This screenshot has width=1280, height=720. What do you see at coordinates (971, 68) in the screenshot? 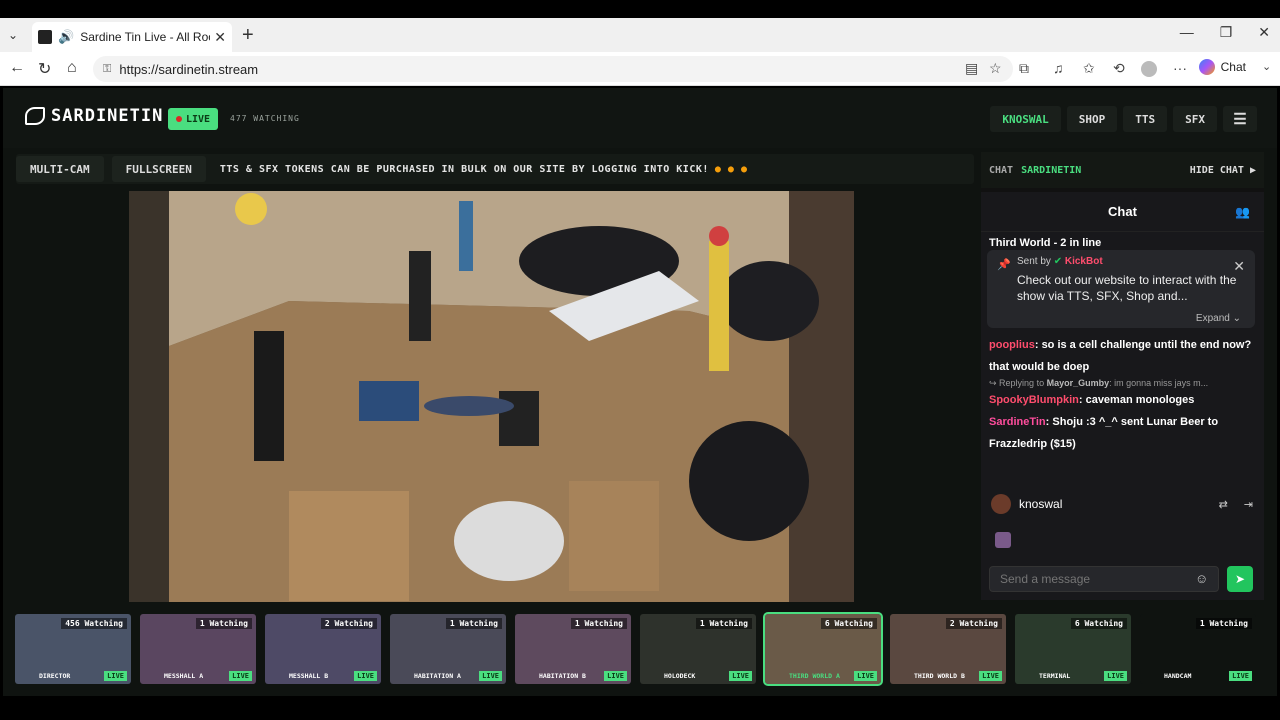
I see `reader-icon: ▤` at bounding box center [971, 68].